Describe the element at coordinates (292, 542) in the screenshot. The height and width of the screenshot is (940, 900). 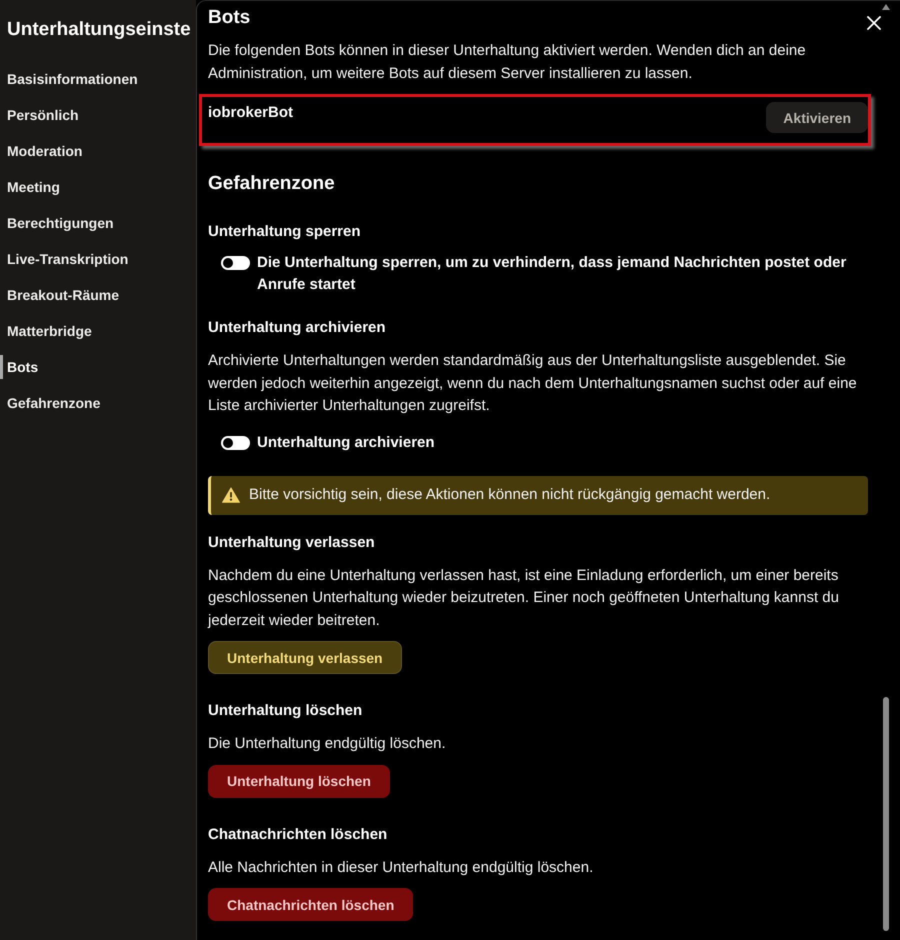
I see `subsection-title: Unterhaltung verlassen` at that location.